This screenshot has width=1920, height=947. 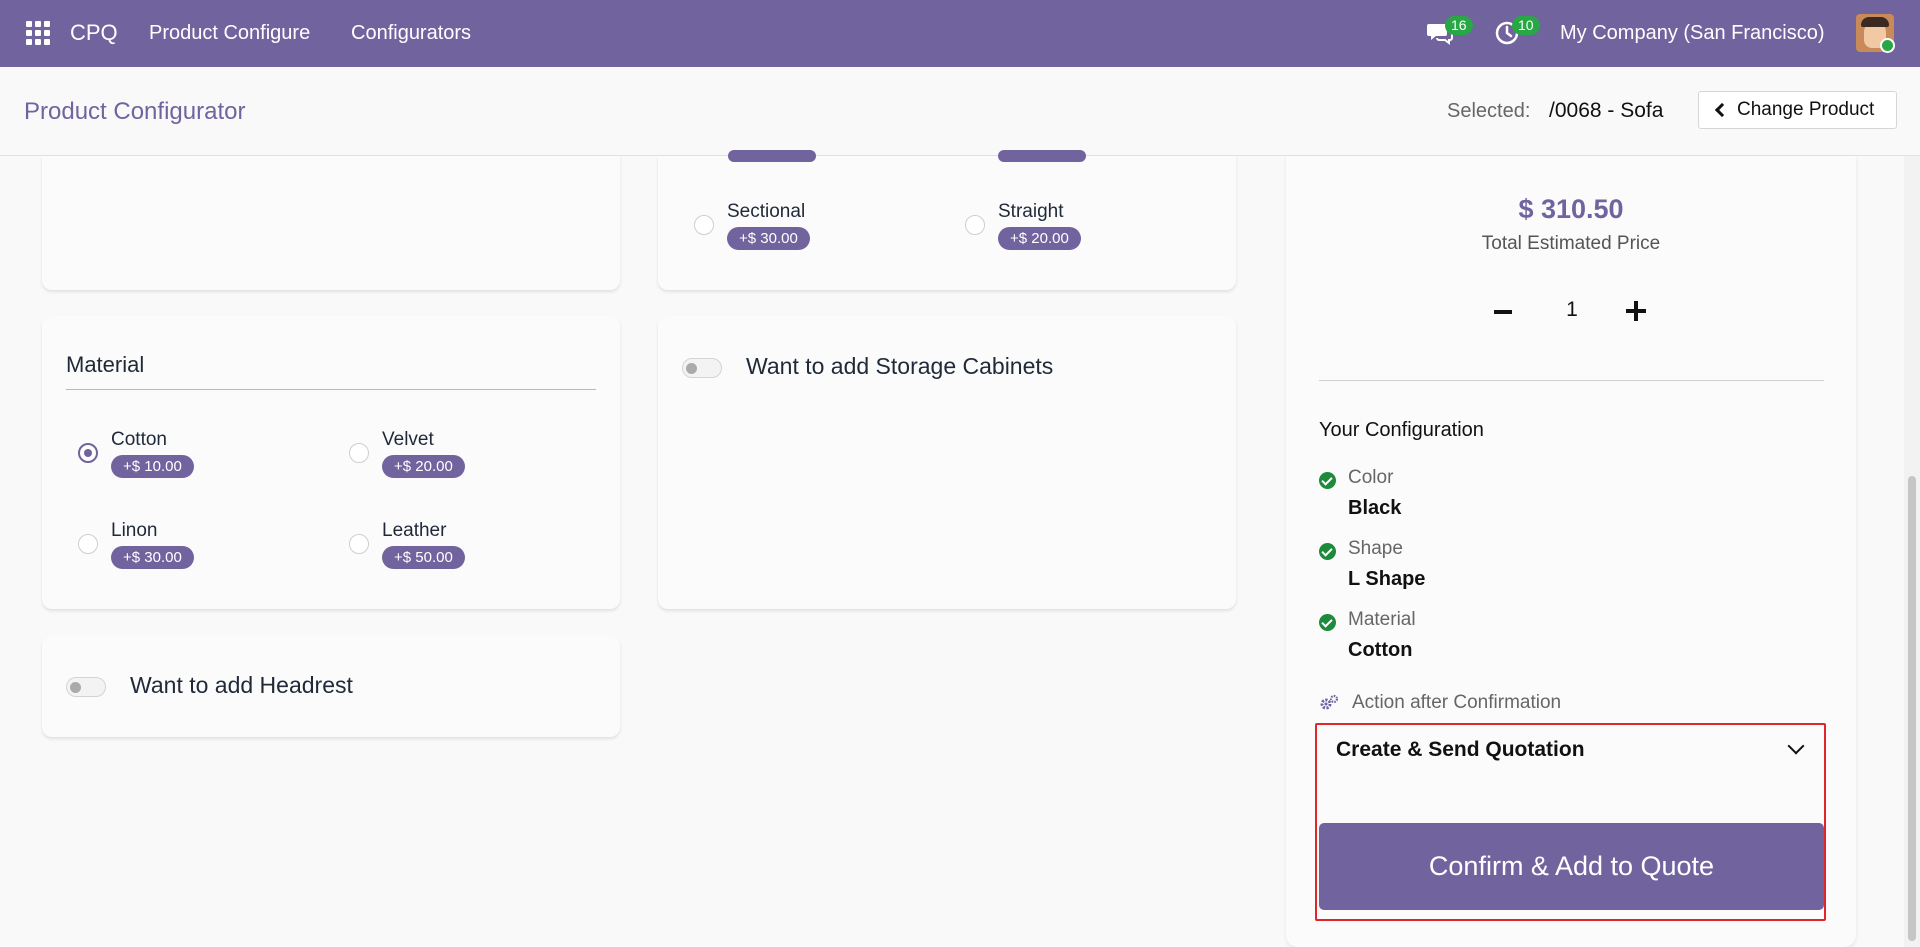 What do you see at coordinates (1571, 209) in the screenshot?
I see `total-estimated-price: $ 310.50` at bounding box center [1571, 209].